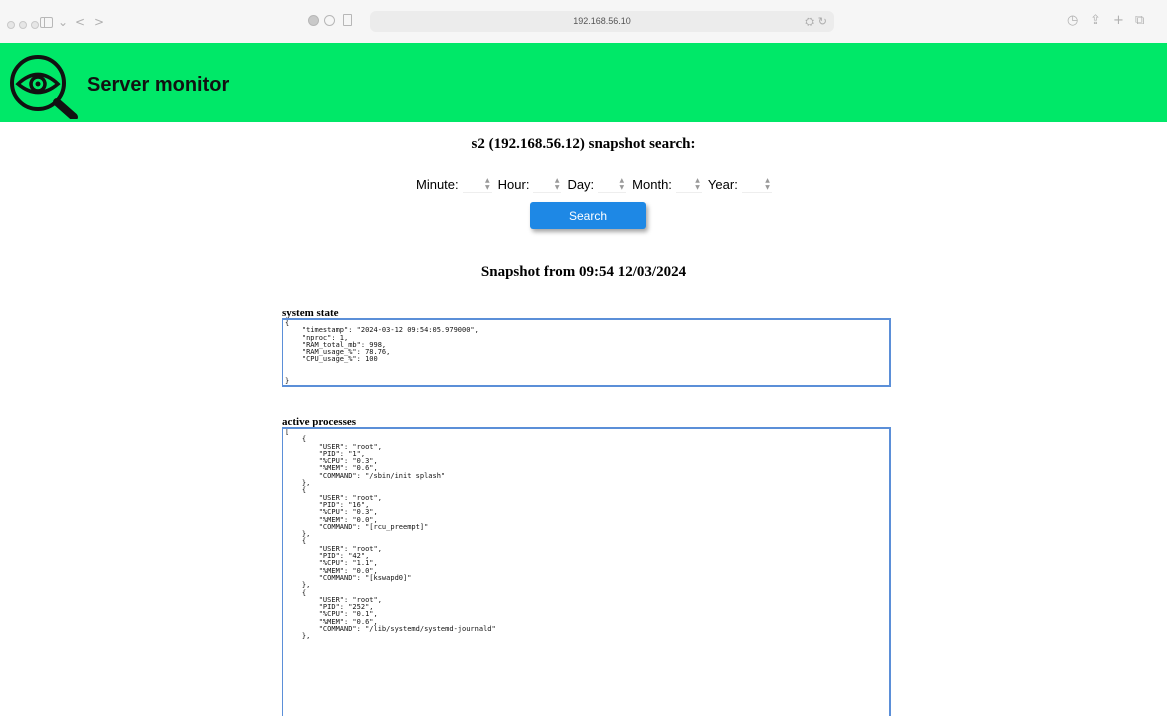 This screenshot has width=1167, height=716. I want to click on year-label: Year:, so click(722, 184).